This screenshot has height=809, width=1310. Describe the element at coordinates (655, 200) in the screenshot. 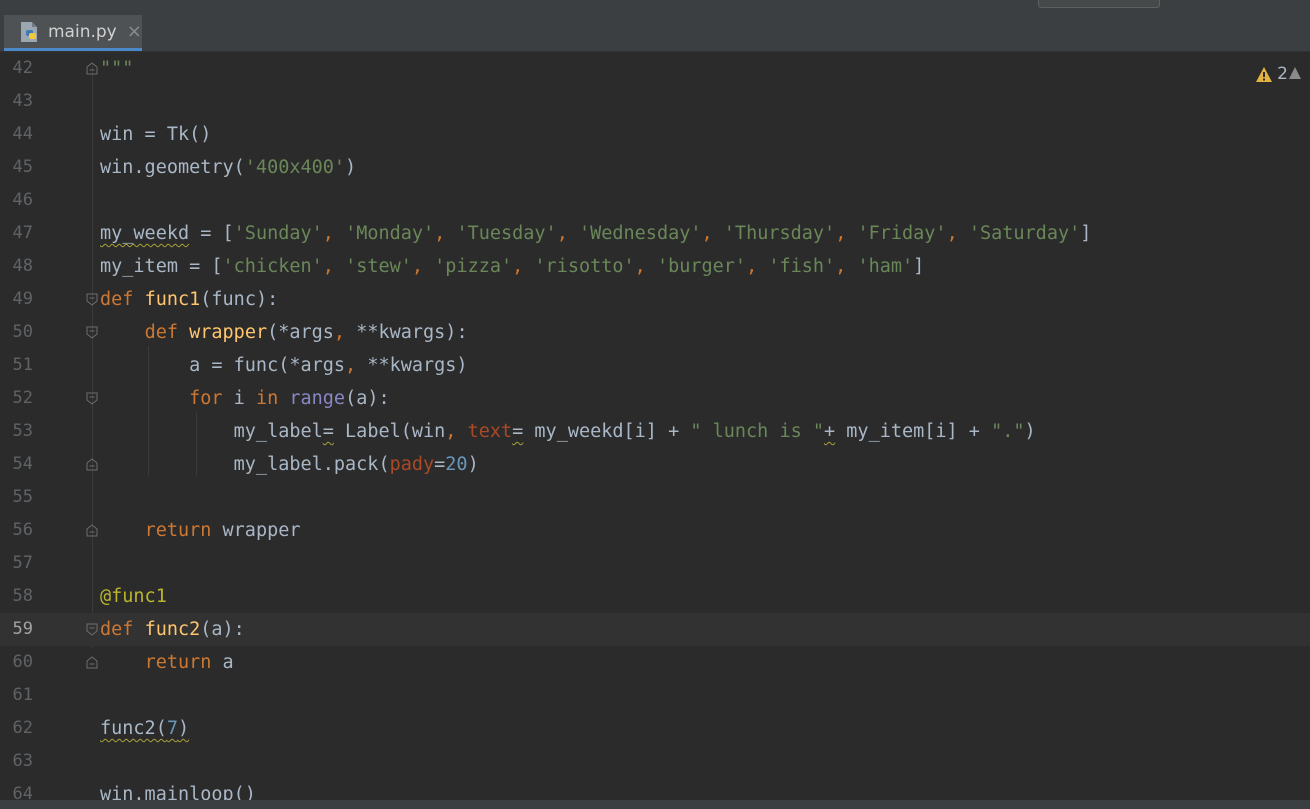

I see `code-line: 46` at that location.